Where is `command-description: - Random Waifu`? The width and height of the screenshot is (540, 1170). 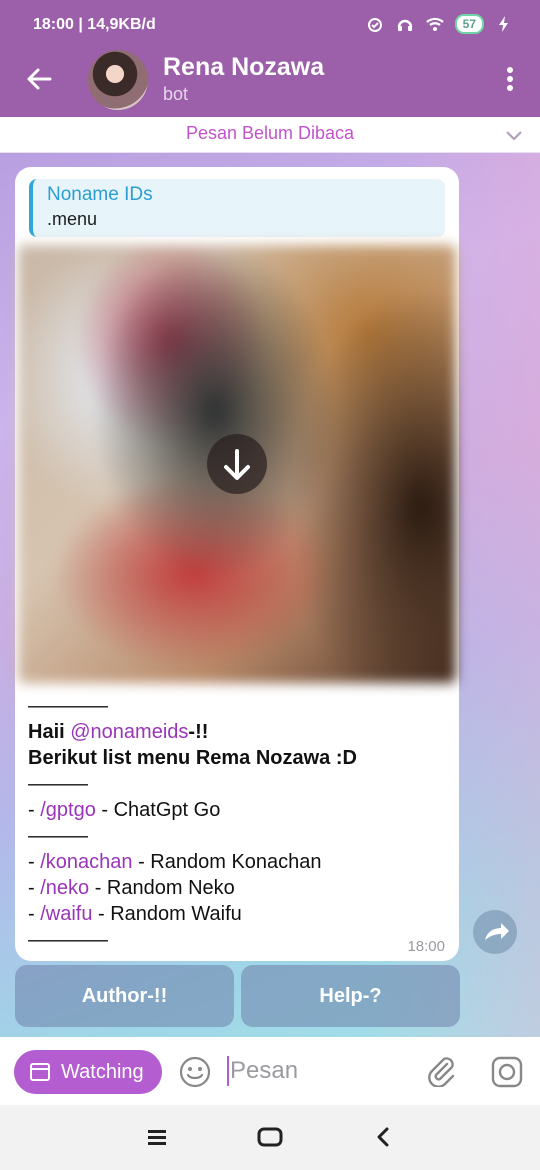 command-description: - Random Waifu is located at coordinates (167, 914).